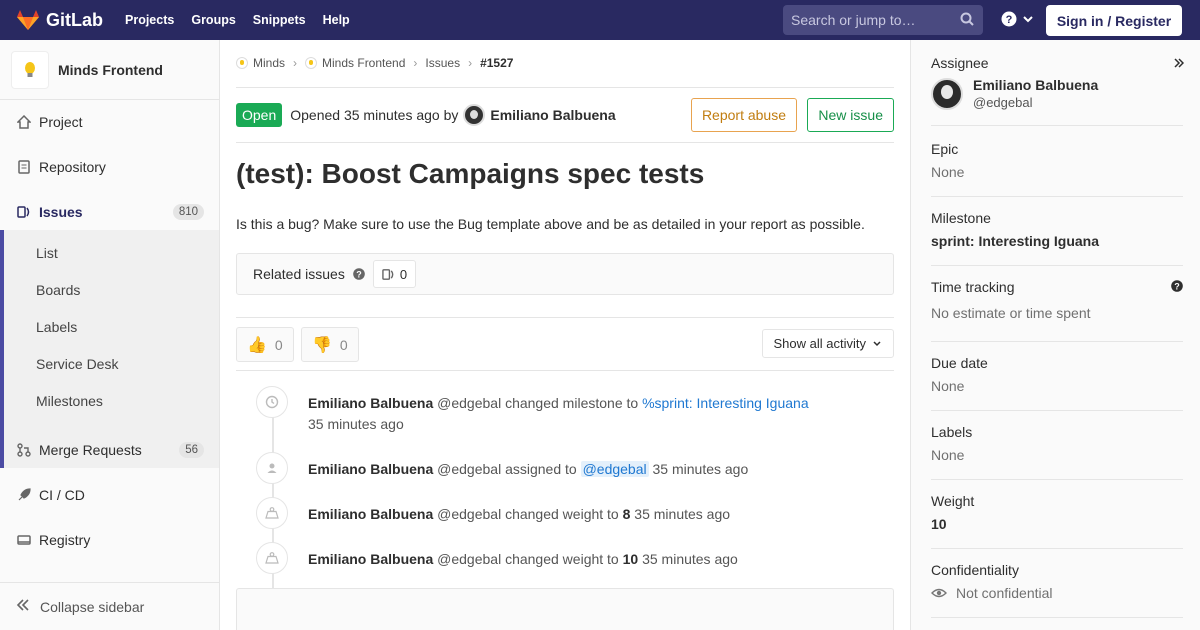 The width and height of the screenshot is (1200, 630). I want to click on milestone-block: Milestone sprint: Interesting Iguana, so click(1057, 238).